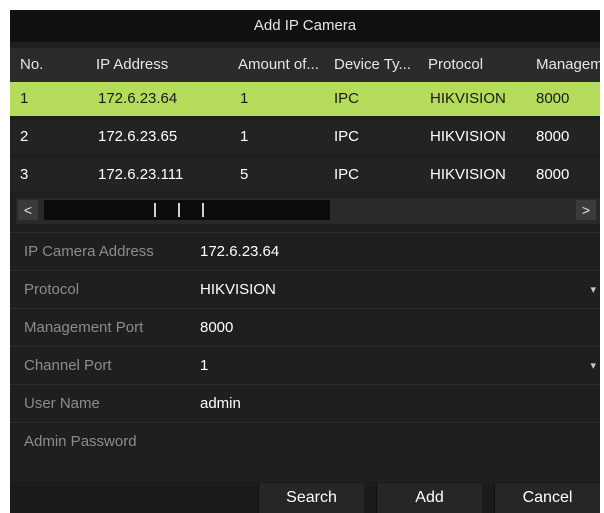 The height and width of the screenshot is (513, 604). Describe the element at coordinates (28, 210) in the screenshot. I see `scroll-left-icon: <` at that location.